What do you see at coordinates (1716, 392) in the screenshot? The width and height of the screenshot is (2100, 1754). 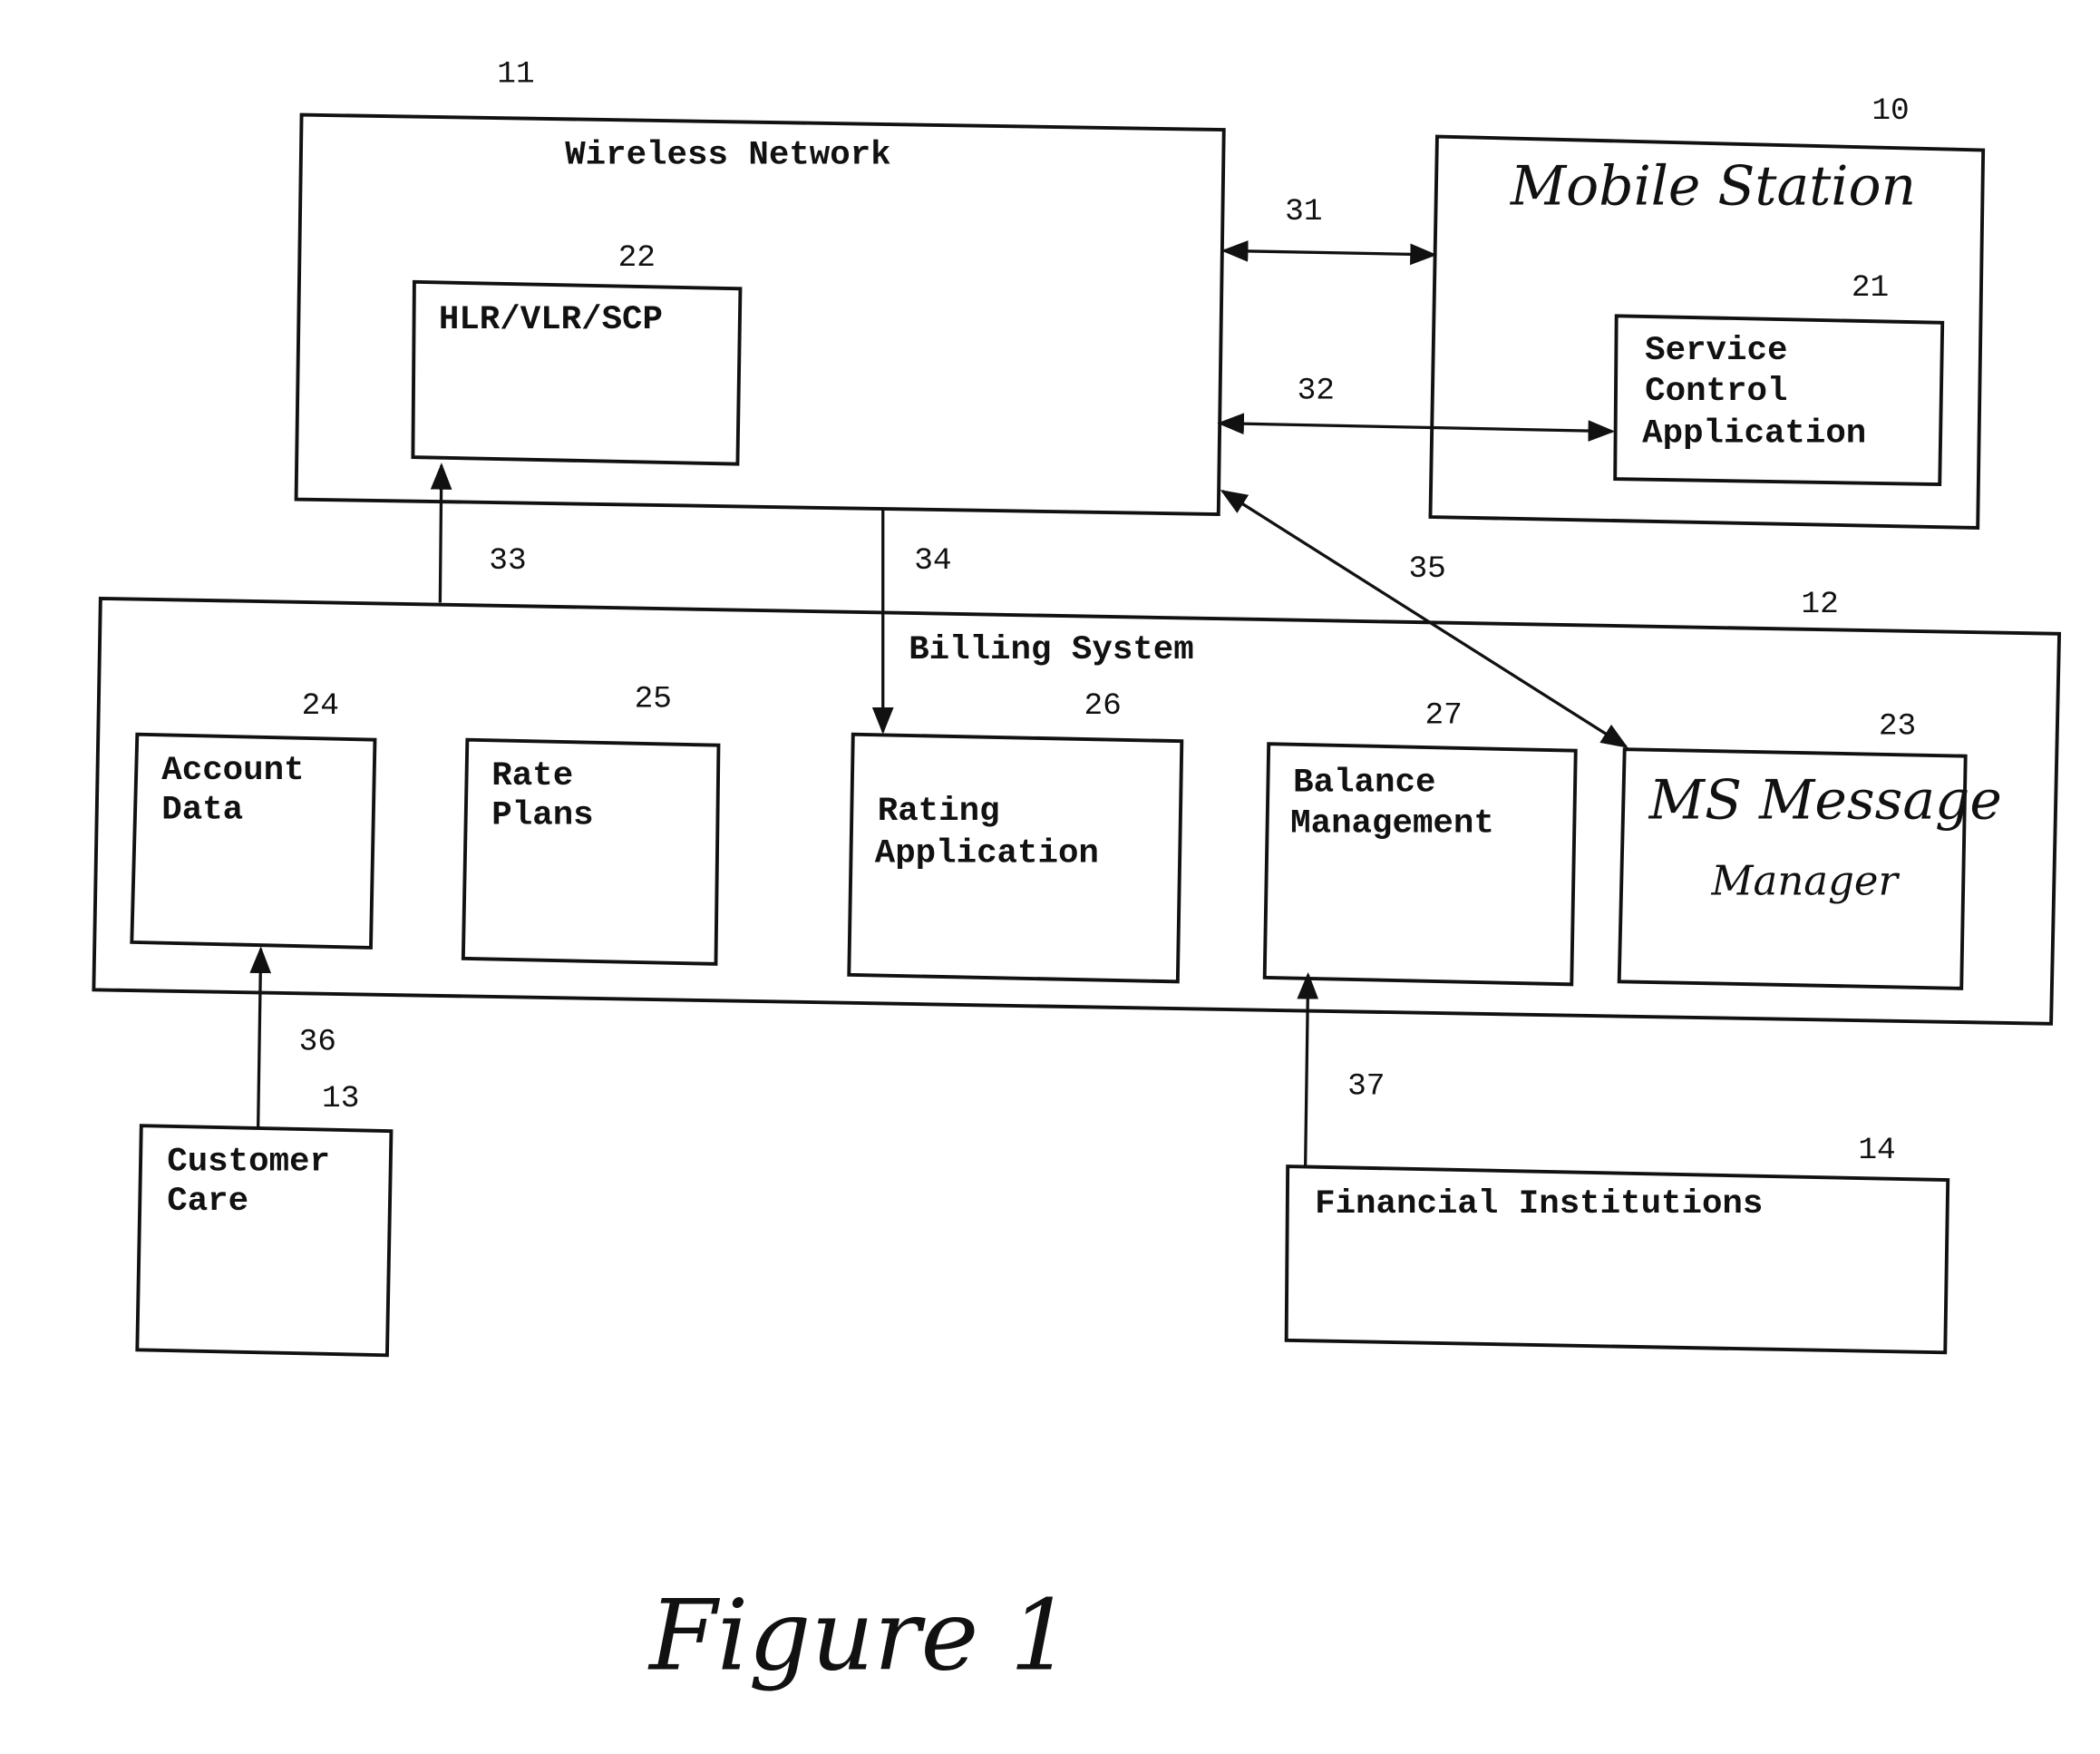 I see `service-control-application-line-2: Control` at bounding box center [1716, 392].